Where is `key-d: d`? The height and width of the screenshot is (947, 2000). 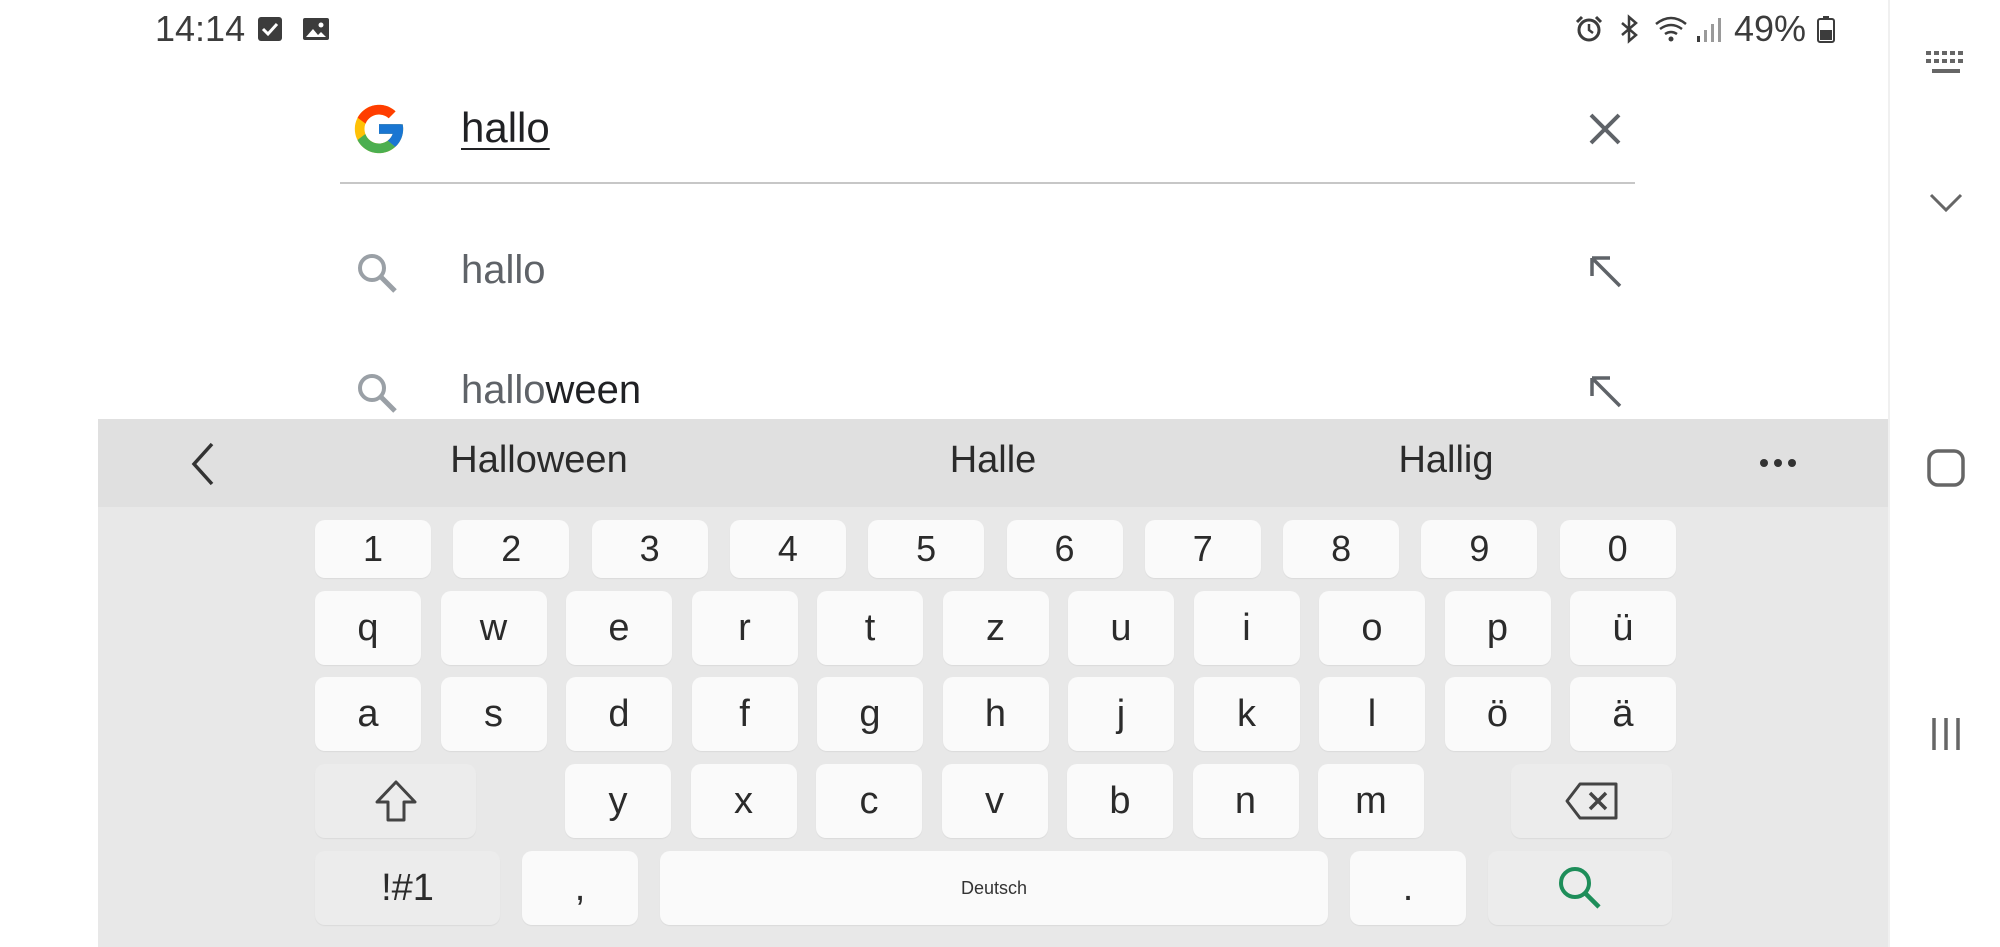
key-d: d is located at coordinates (619, 714).